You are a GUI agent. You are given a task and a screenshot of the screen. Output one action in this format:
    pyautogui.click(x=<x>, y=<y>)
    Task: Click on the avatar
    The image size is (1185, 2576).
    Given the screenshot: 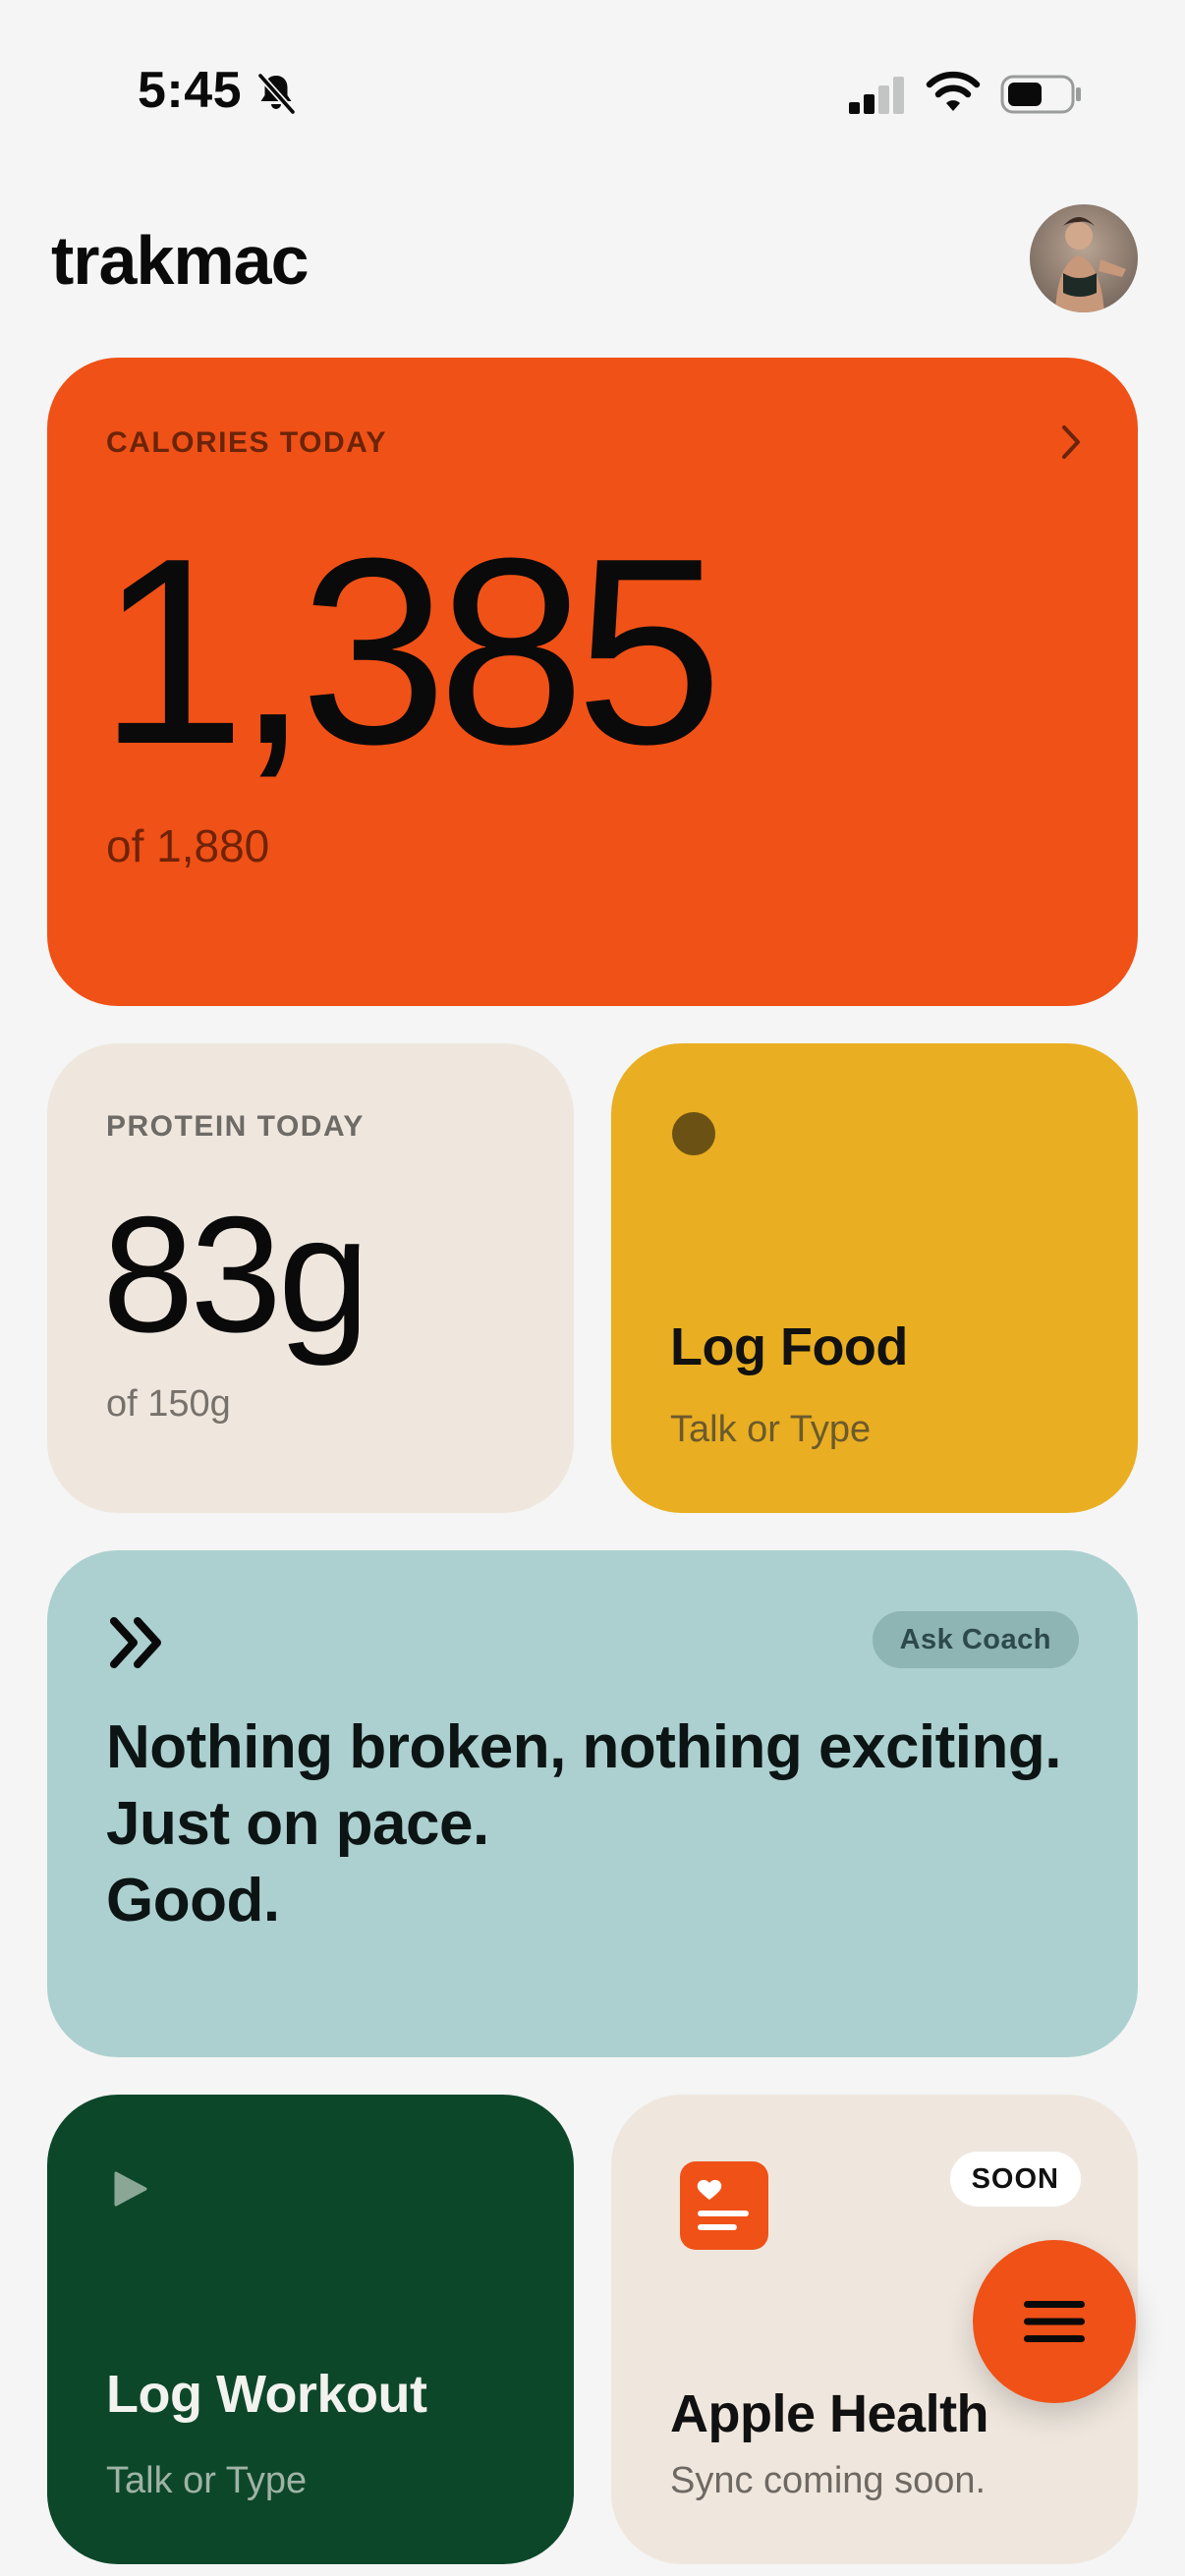 What is the action you would take?
    pyautogui.click(x=1084, y=258)
    